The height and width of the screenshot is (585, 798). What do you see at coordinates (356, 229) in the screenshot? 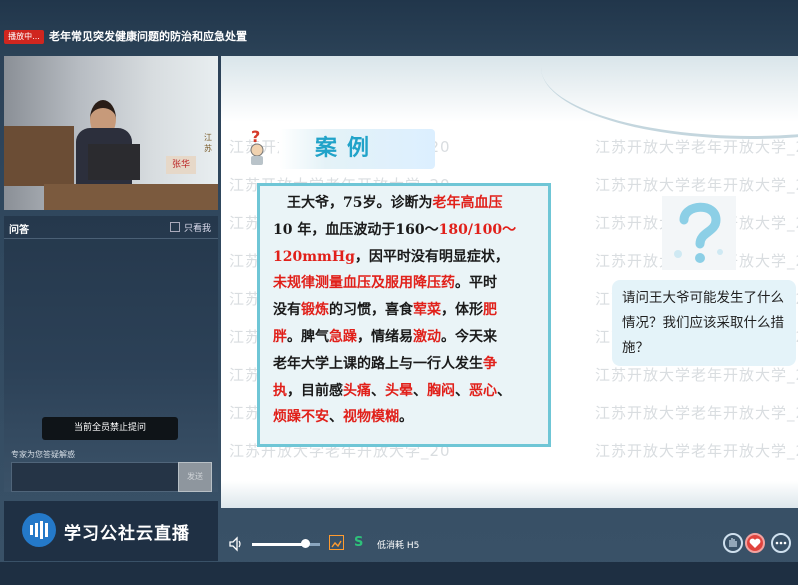
I see `case-text-segment: 10 年，血压波动于160～` at bounding box center [356, 229].